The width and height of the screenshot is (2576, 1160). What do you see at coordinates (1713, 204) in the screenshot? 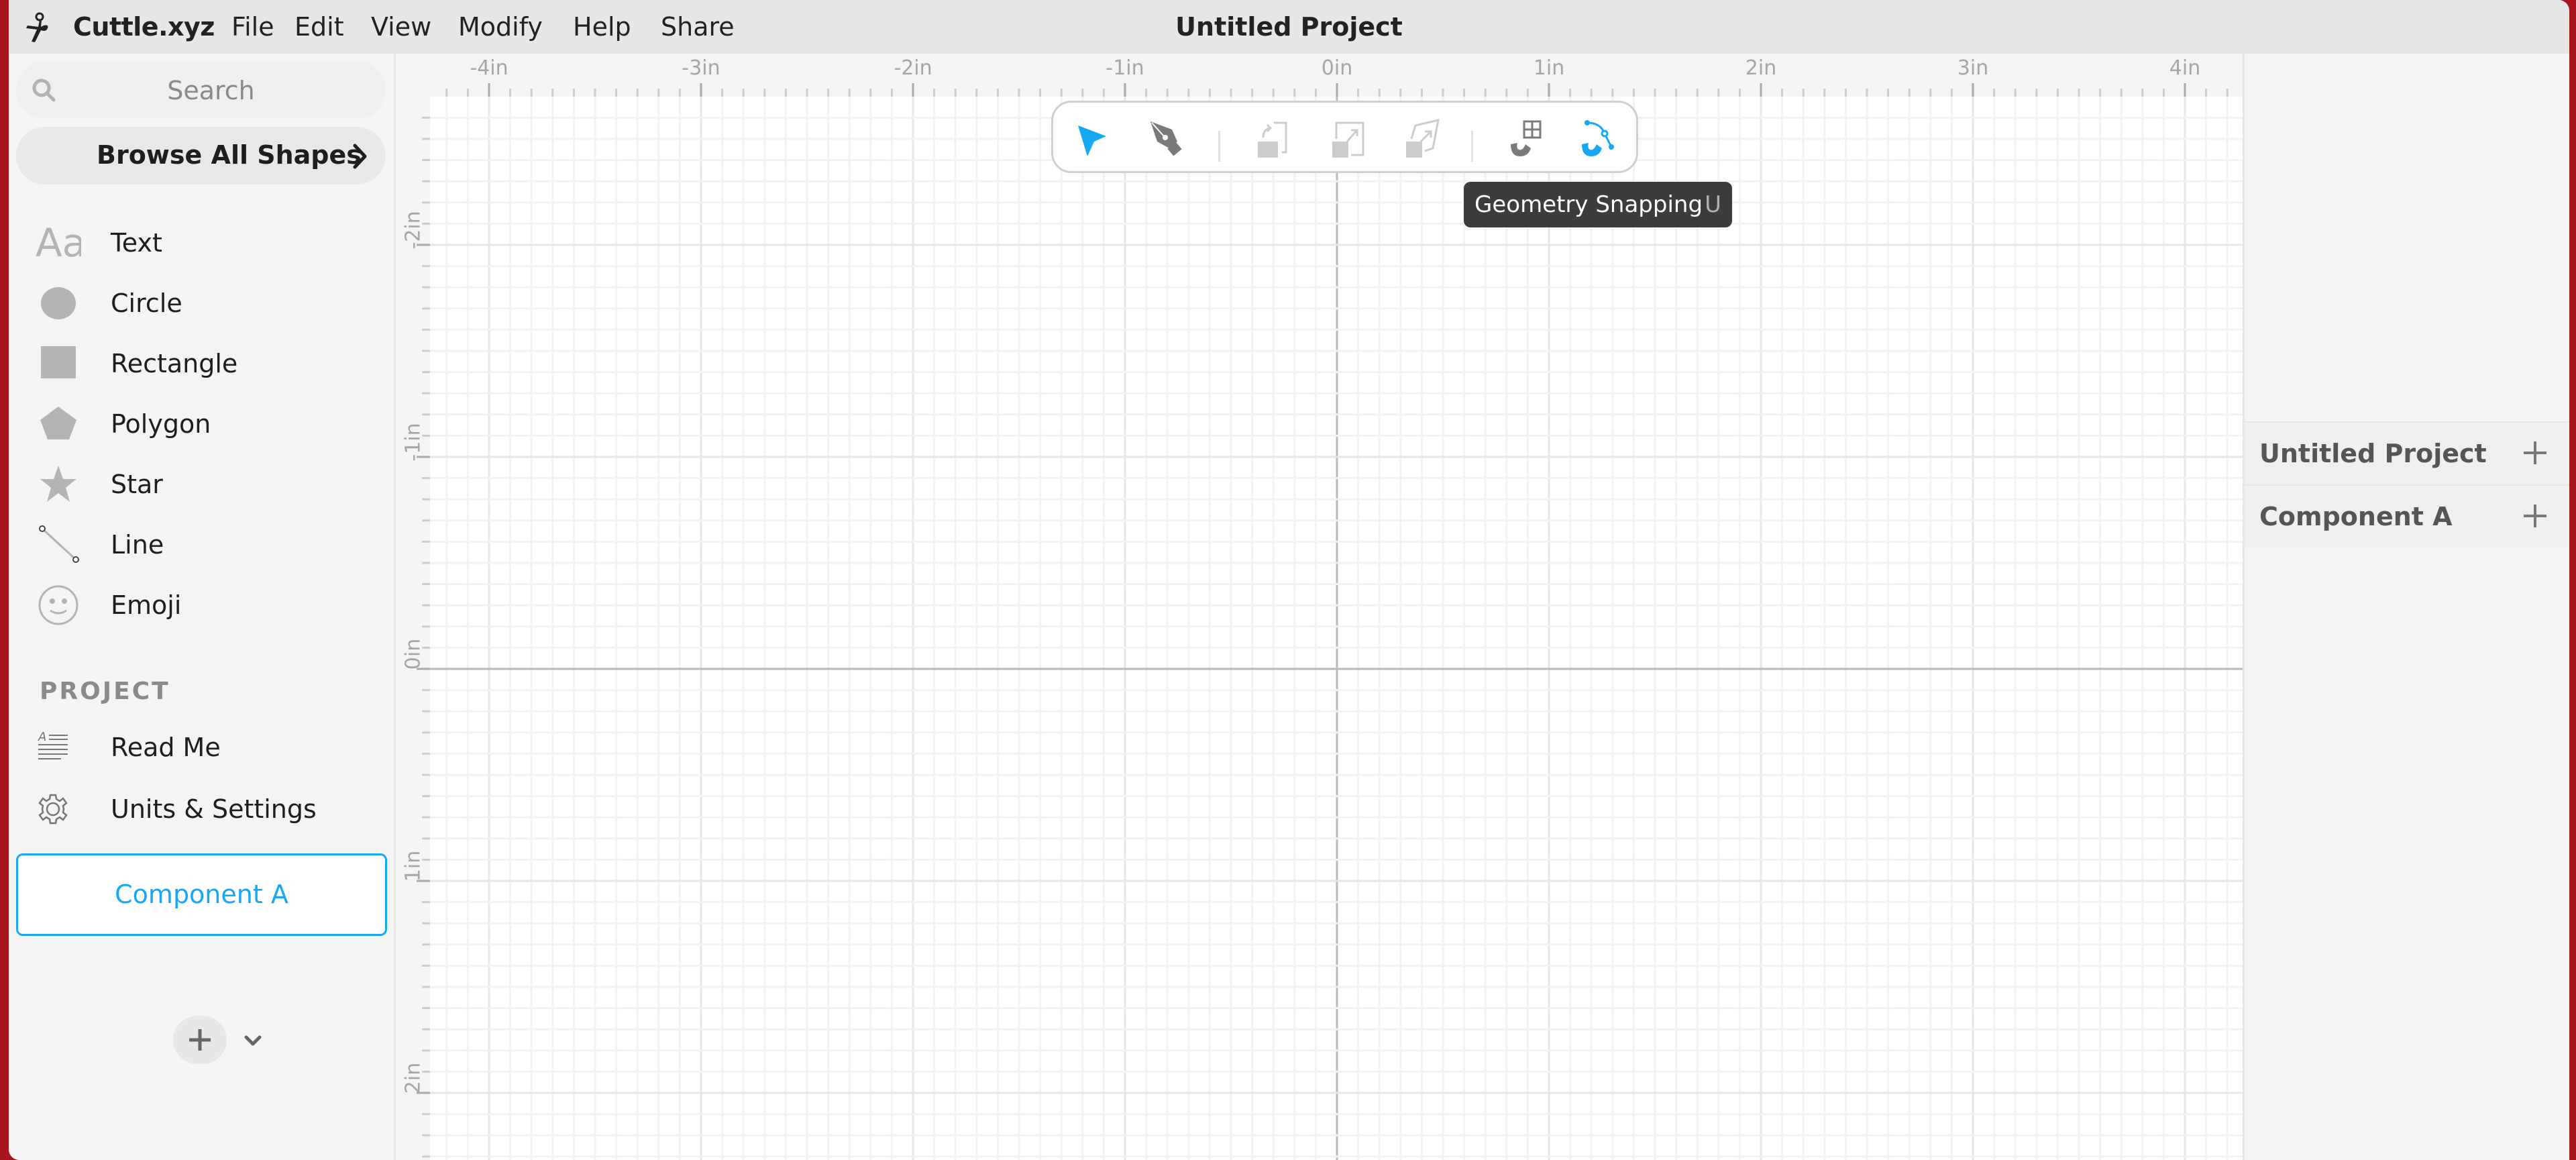
I see `tooltip-shortcut: U` at bounding box center [1713, 204].